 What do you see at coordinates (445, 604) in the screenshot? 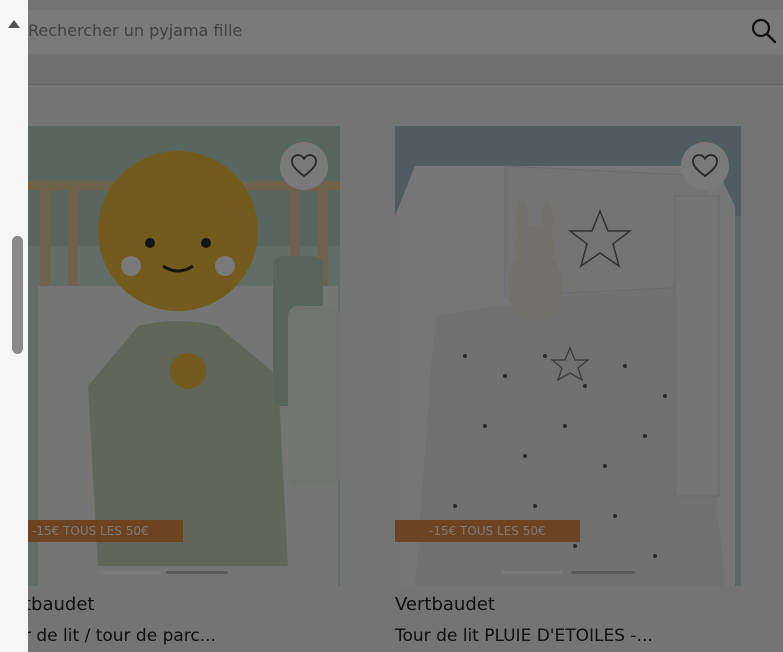
I see `product-brand: Vertbaudet` at bounding box center [445, 604].